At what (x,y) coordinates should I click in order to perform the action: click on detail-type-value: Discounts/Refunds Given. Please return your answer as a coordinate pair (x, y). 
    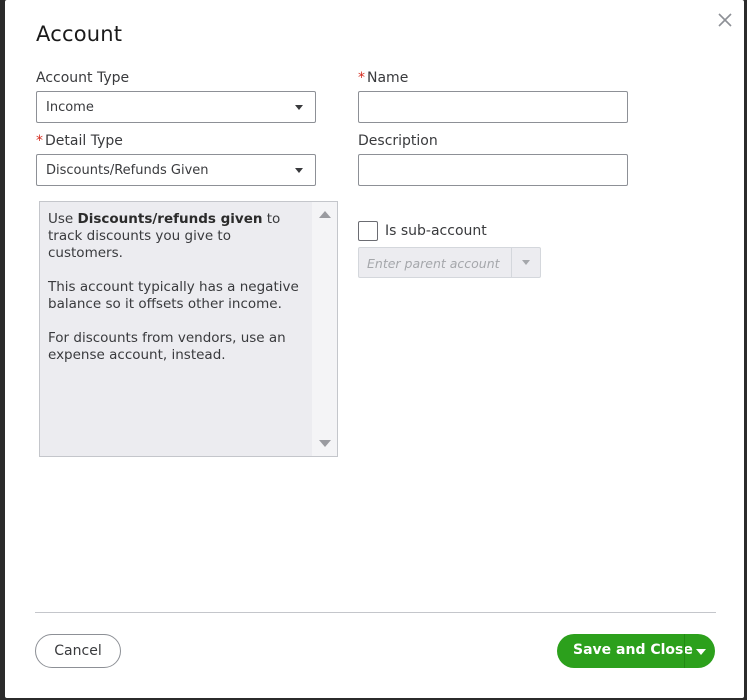
    Looking at the image, I should click on (127, 170).